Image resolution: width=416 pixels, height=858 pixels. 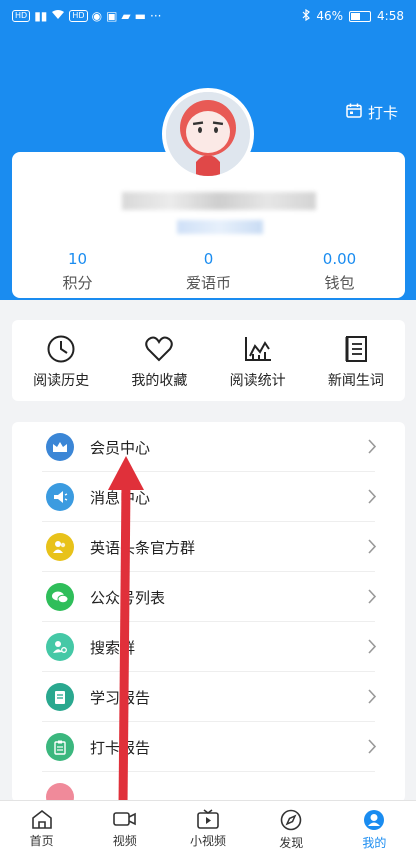 I want to click on battery-percent: 46%, so click(x=330, y=16).